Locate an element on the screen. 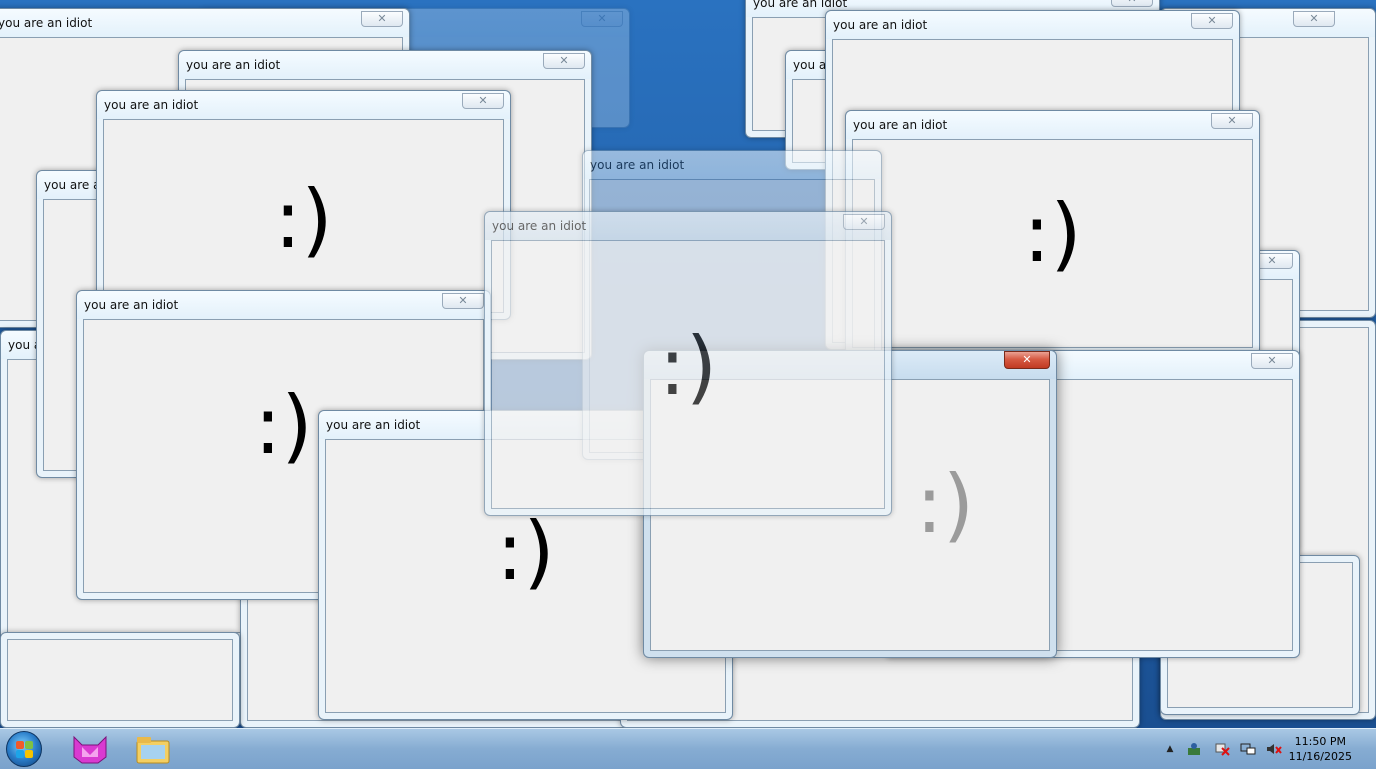 This screenshot has height=769, width=1376. cat-app-icon is located at coordinates (90, 749).